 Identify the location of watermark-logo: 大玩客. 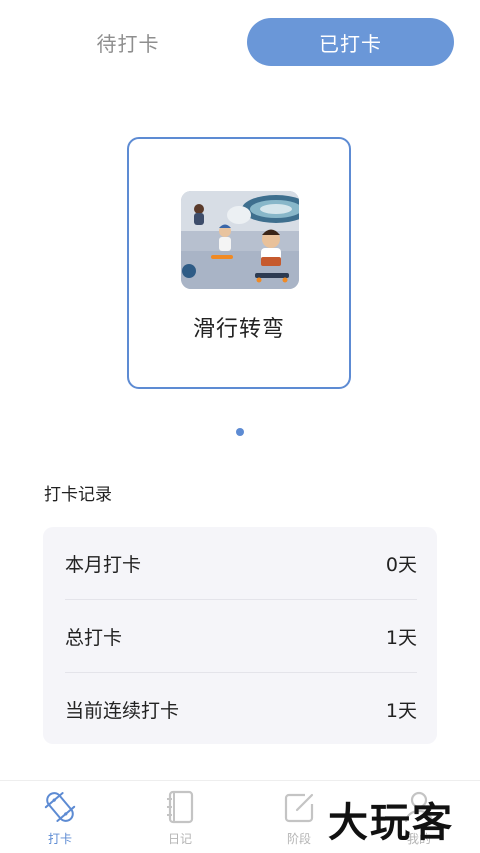
(391, 822).